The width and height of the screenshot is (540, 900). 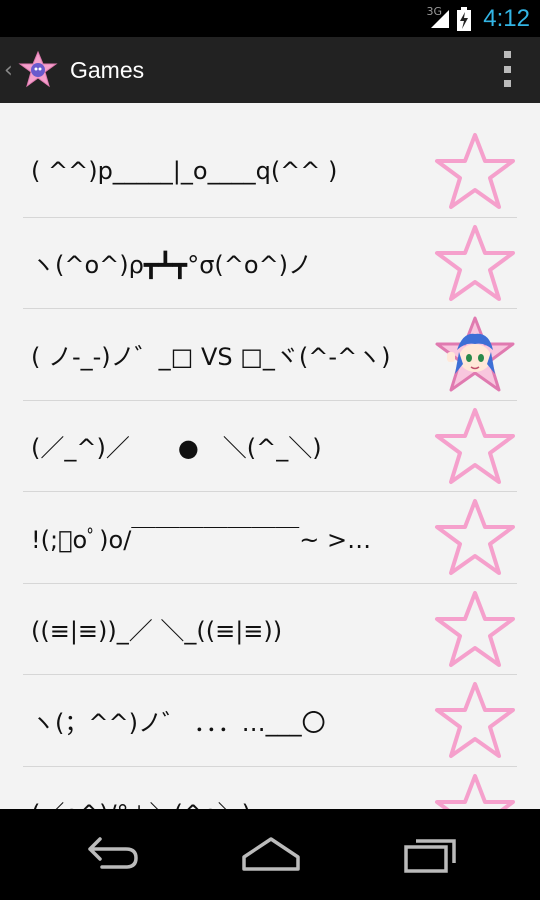 What do you see at coordinates (157, 631) in the screenshot?
I see `emoticon-text: ((≡|≡))_／ ＼_((≡|≡))` at bounding box center [157, 631].